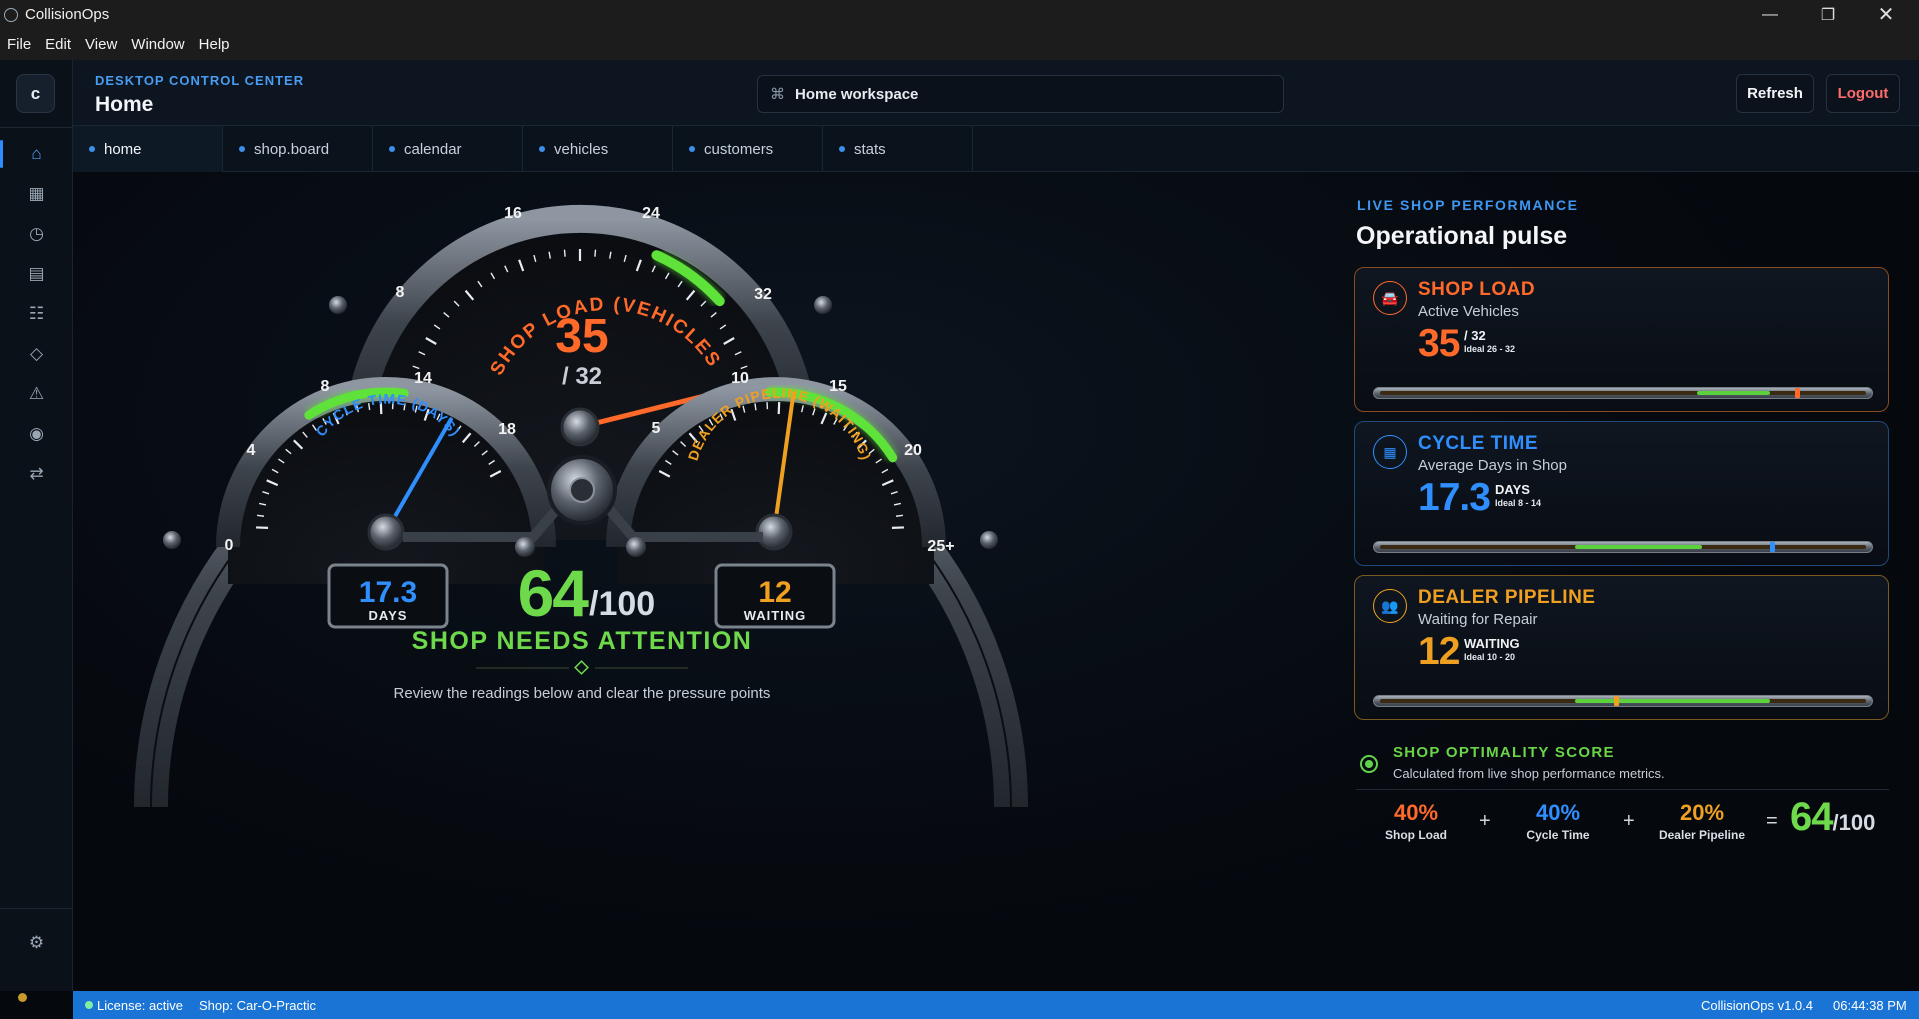  What do you see at coordinates (1020, 94) in the screenshot?
I see `workspace-search: ⌘ Home workspace` at bounding box center [1020, 94].